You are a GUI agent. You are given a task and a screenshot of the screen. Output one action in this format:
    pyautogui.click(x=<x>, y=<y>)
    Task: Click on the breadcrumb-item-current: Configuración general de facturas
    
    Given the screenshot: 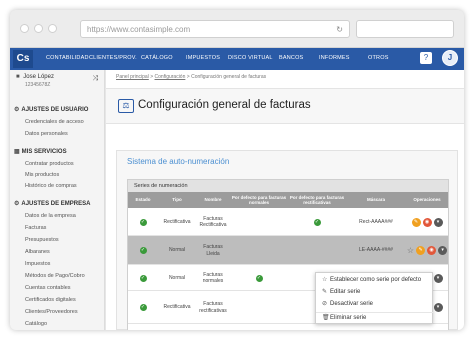 What is the action you would take?
    pyautogui.click(x=229, y=77)
    